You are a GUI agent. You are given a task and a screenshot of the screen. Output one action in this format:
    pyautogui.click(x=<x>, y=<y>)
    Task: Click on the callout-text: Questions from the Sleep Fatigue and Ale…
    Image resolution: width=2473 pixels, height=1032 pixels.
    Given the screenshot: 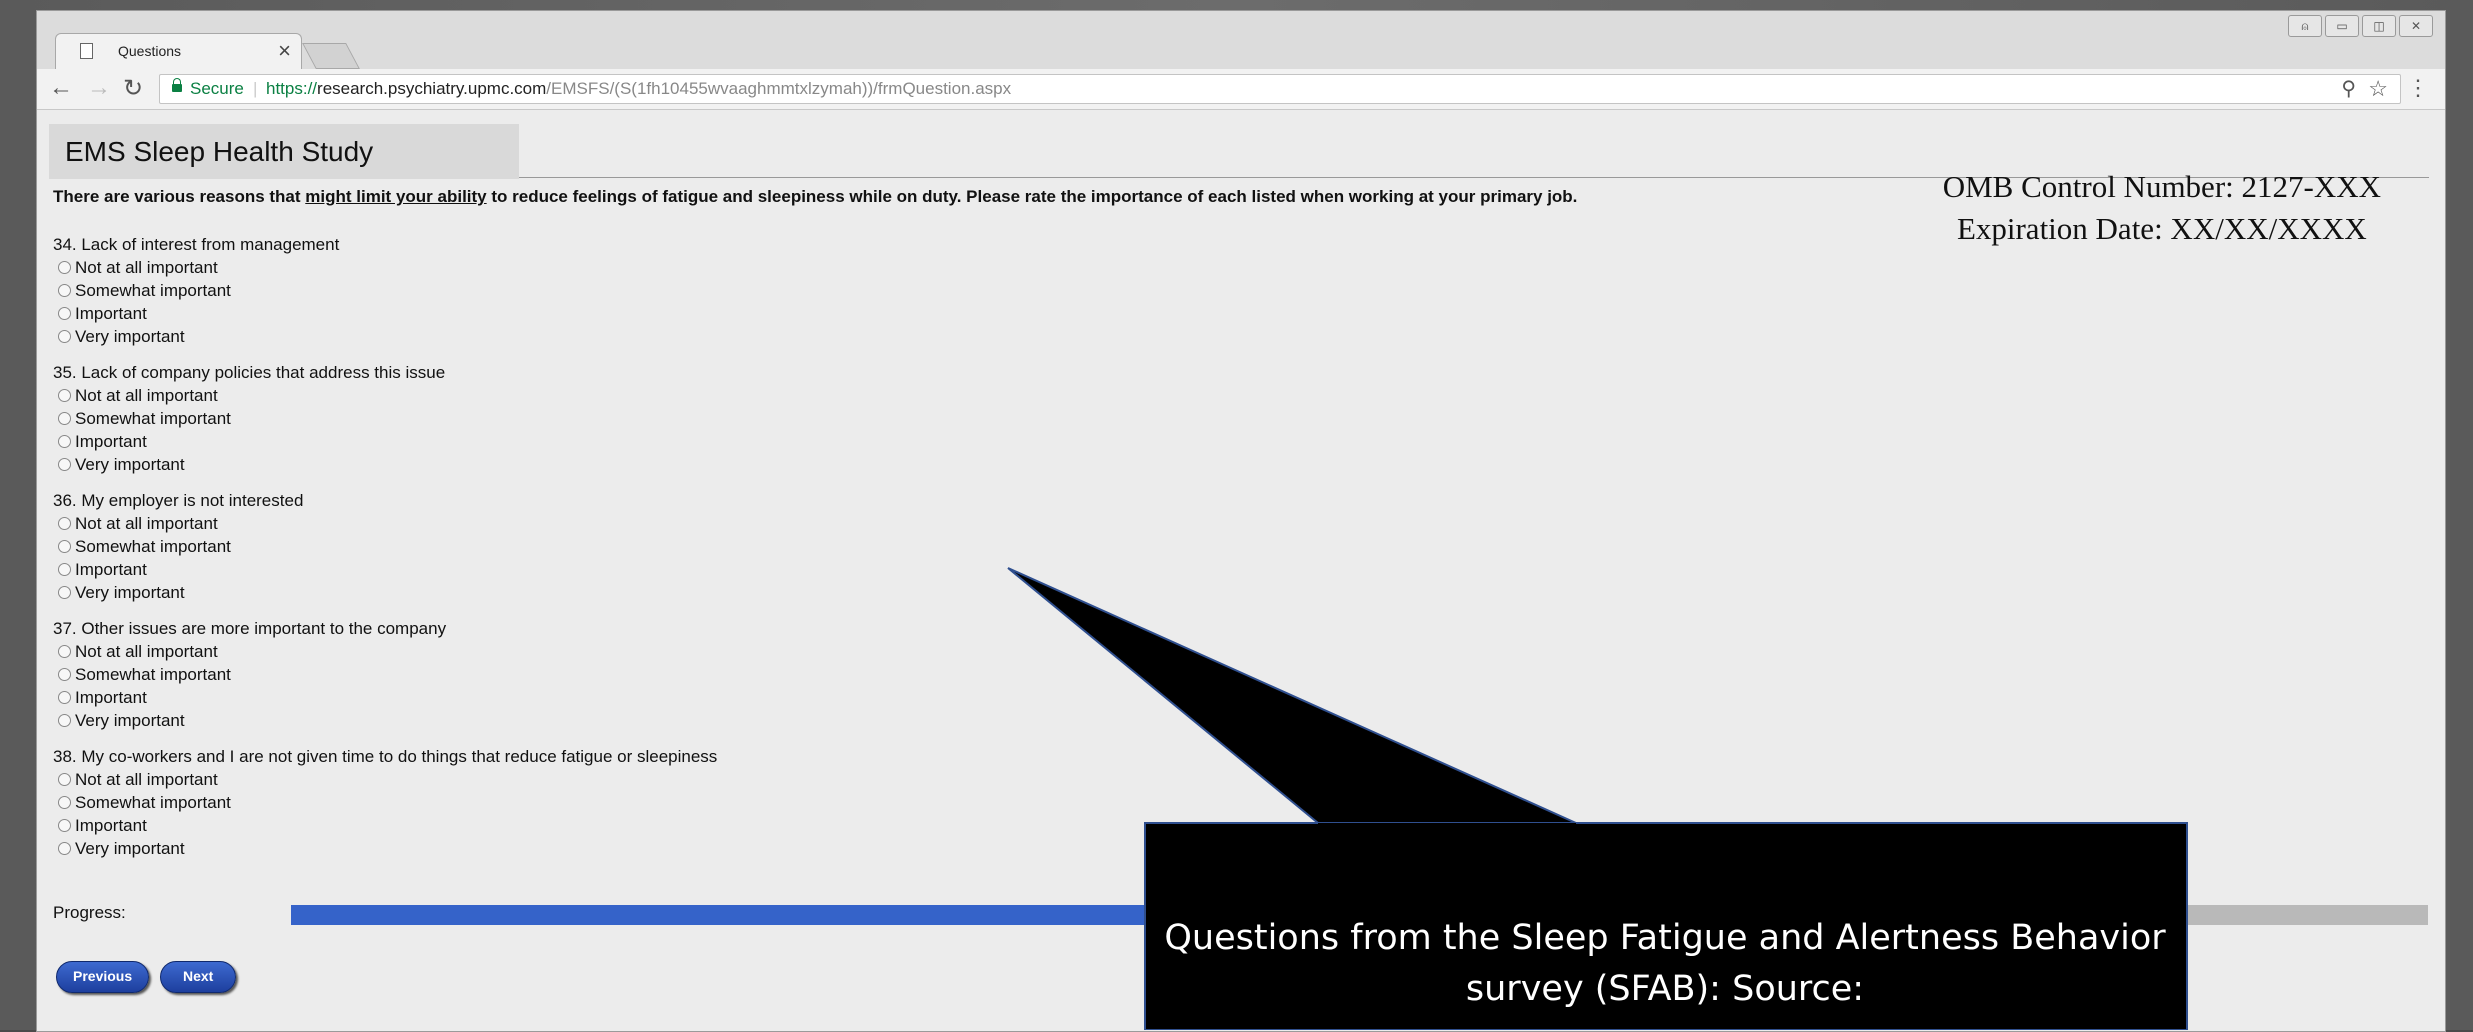 What is the action you would take?
    pyautogui.click(x=1665, y=963)
    